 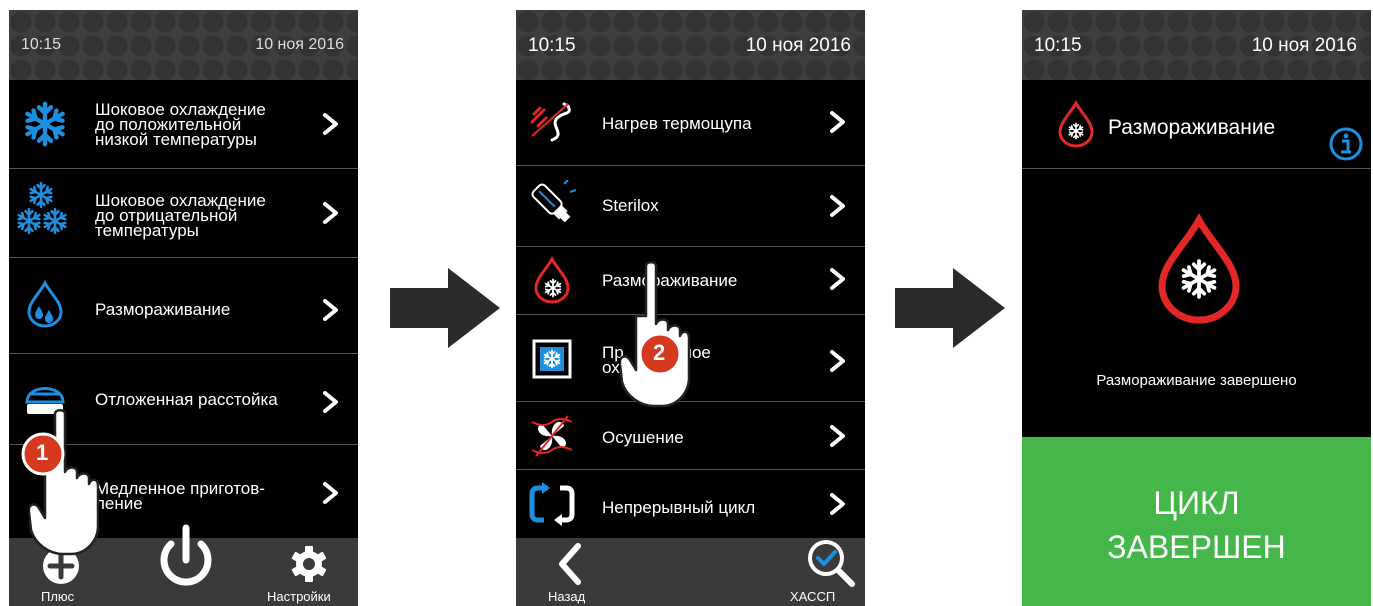 I want to click on program-title: Размораживание, so click(x=1192, y=127).